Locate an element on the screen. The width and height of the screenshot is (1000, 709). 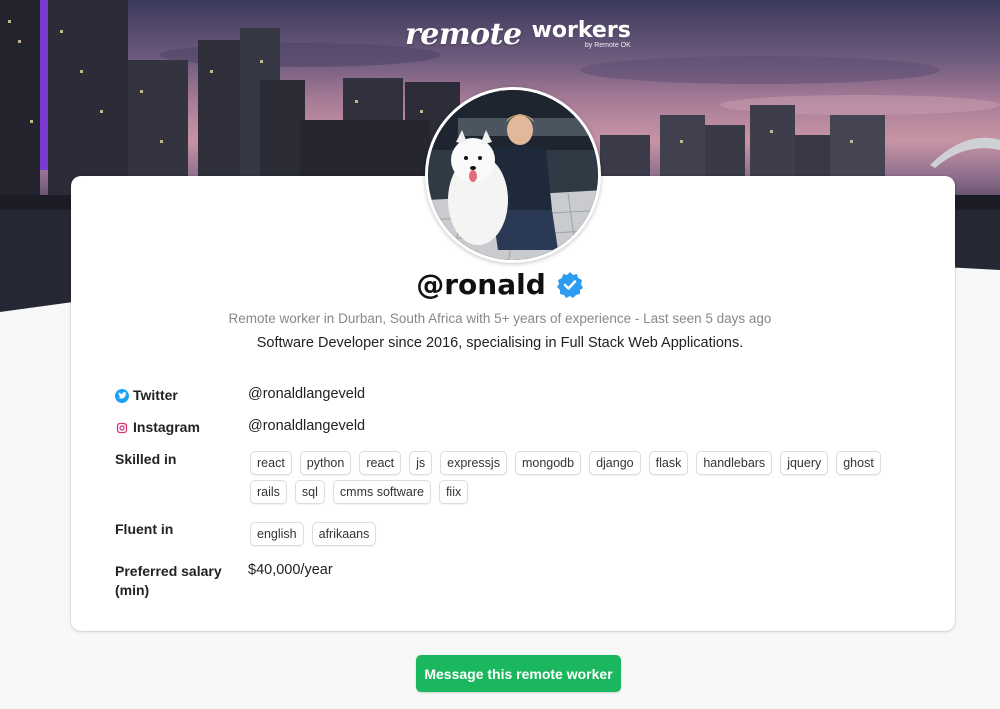
skill-tag: jquery is located at coordinates (804, 463).